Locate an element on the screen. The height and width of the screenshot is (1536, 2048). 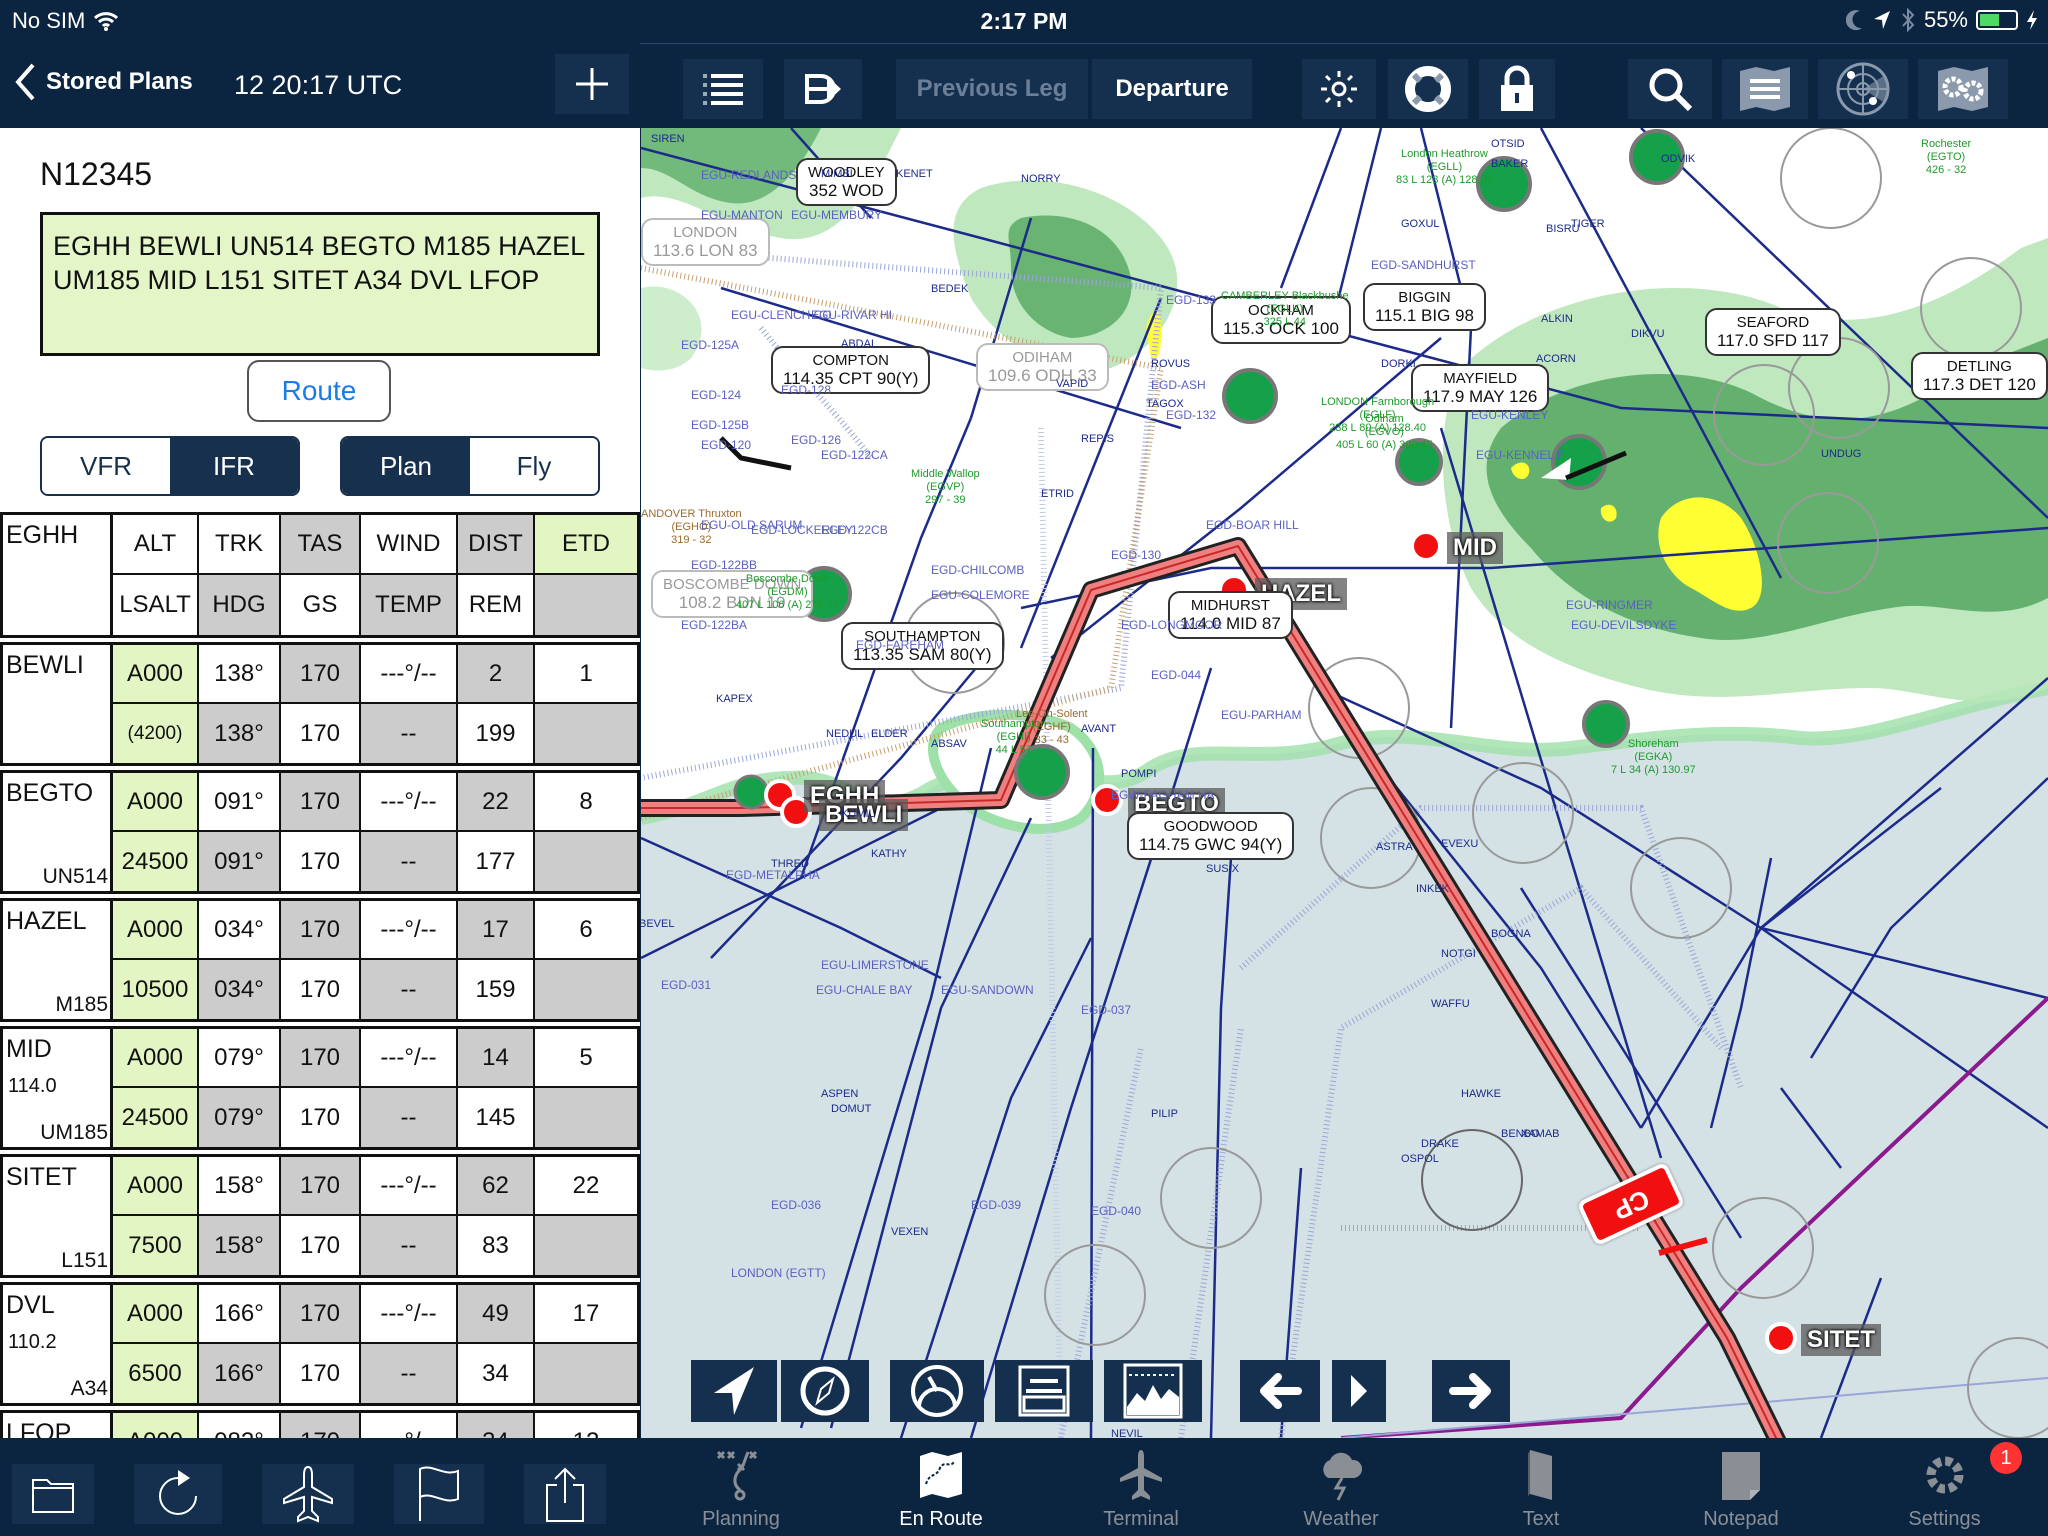
navaid-label: BIGGIN 115.1 BIG 98 is located at coordinates (1424, 307).